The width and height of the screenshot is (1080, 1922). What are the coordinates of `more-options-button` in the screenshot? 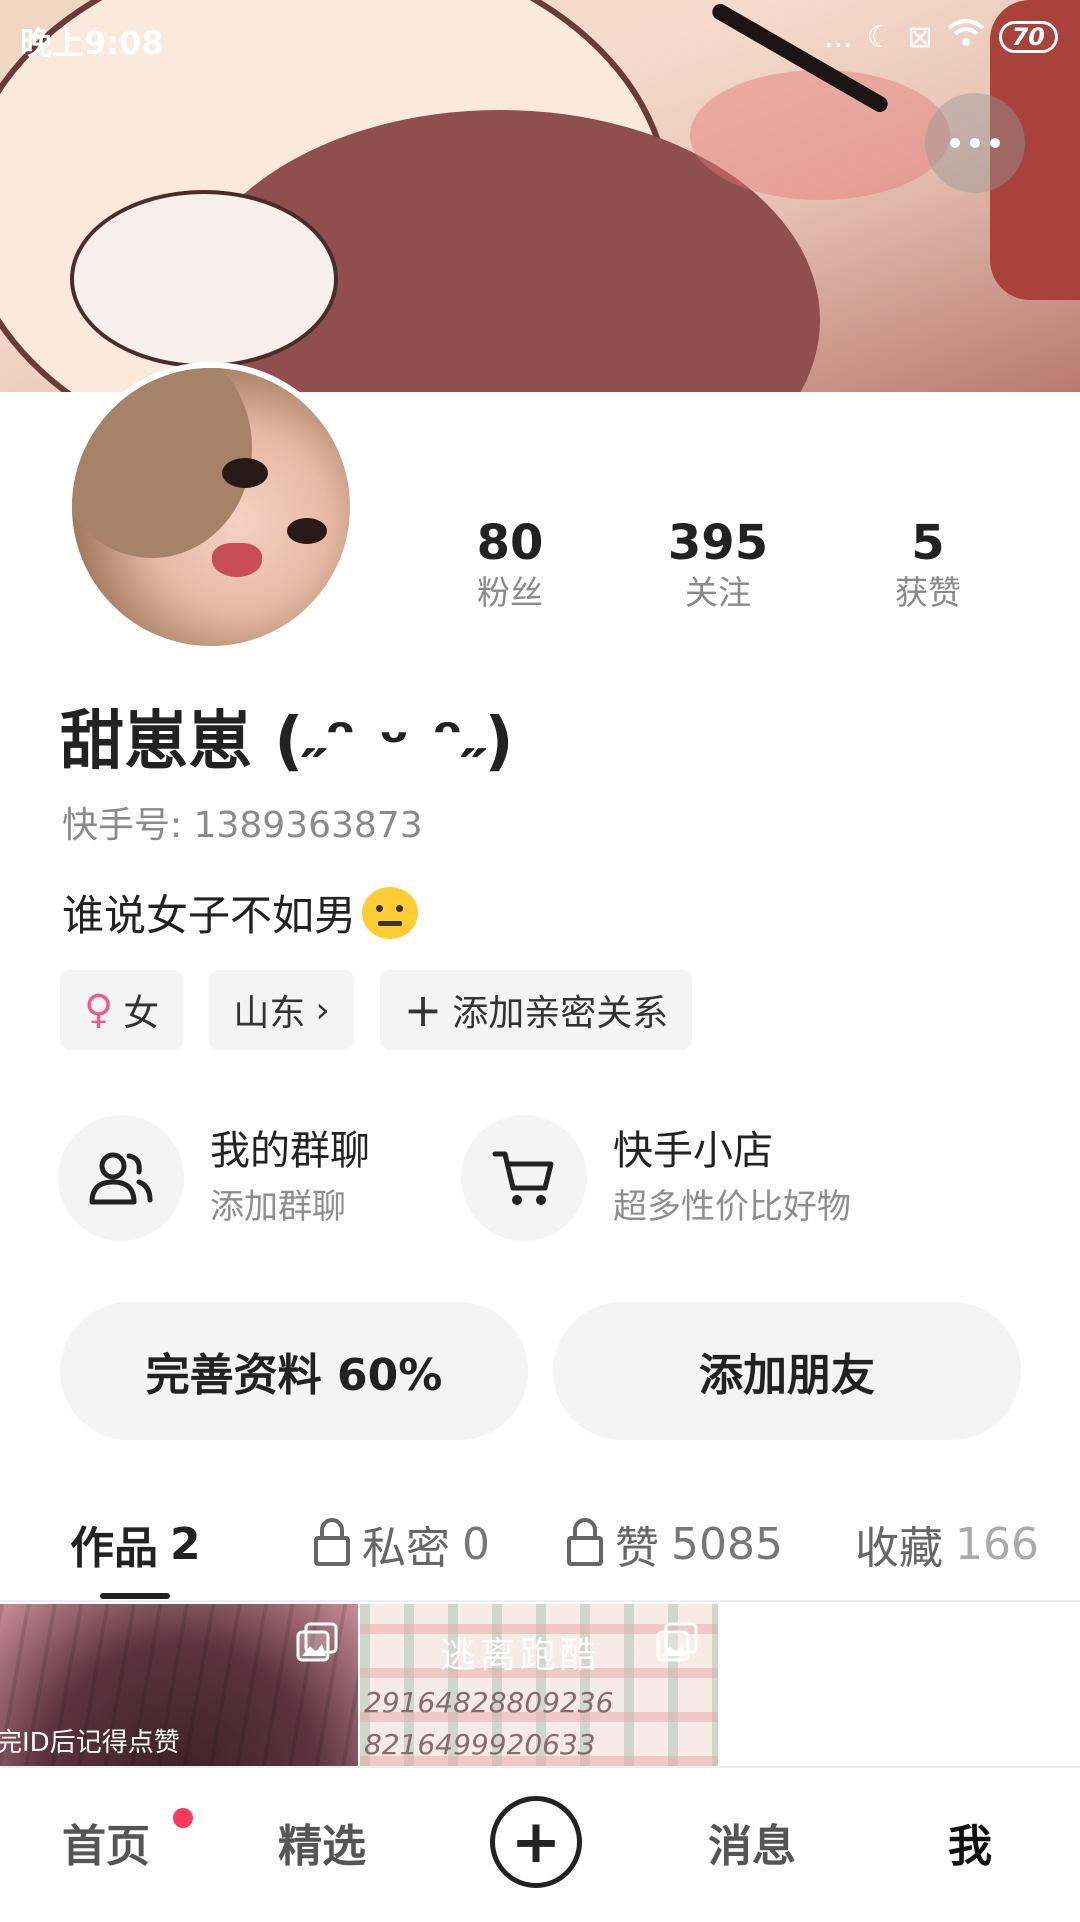 It's located at (975, 143).